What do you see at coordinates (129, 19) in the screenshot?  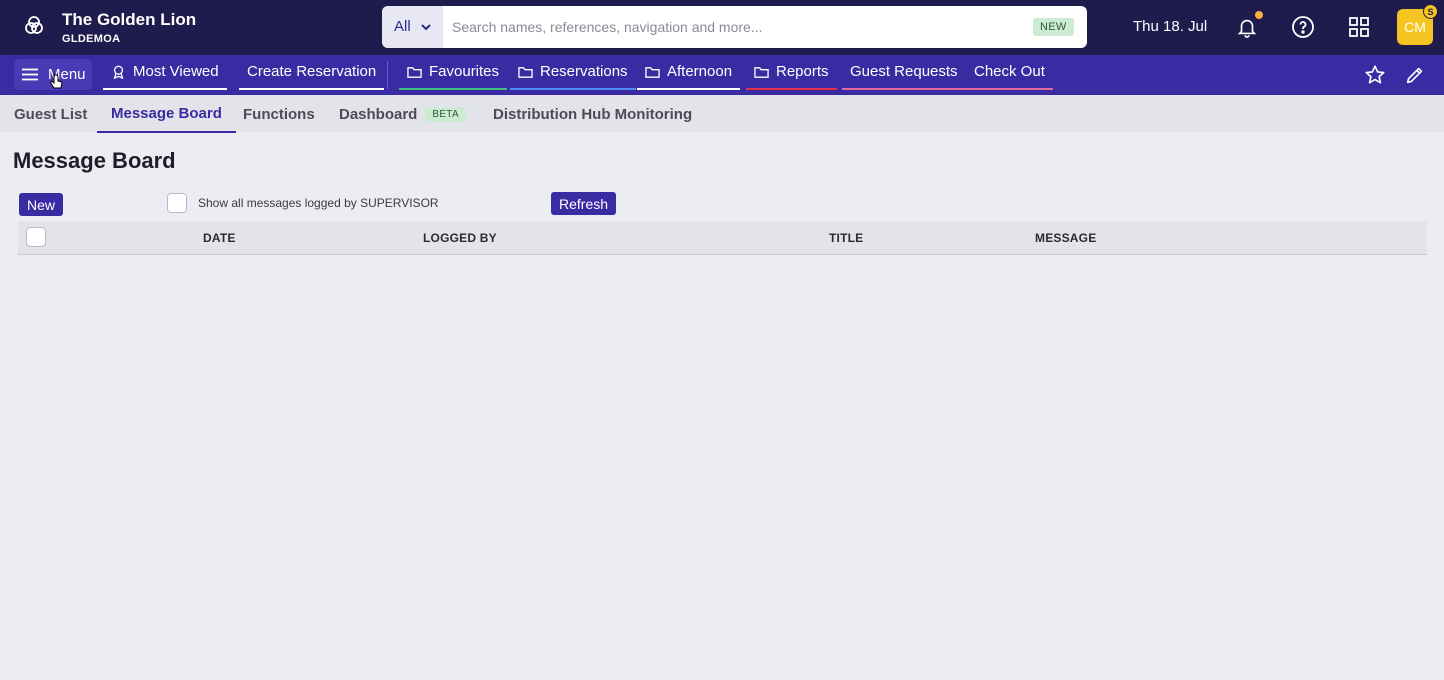 I see `hotel-name: The Golden Lion` at bounding box center [129, 19].